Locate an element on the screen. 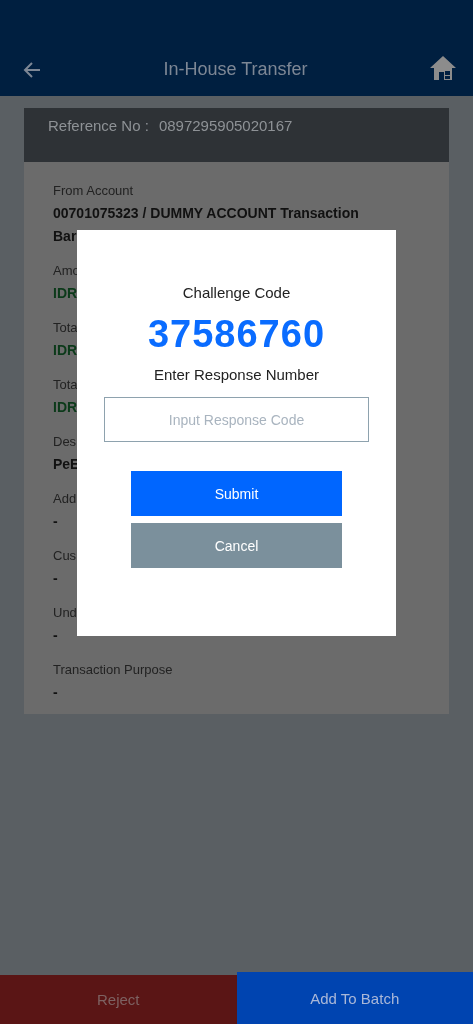 Image resolution: width=473 pixels, height=1024 pixels. field-label: Des is located at coordinates (65, 442).